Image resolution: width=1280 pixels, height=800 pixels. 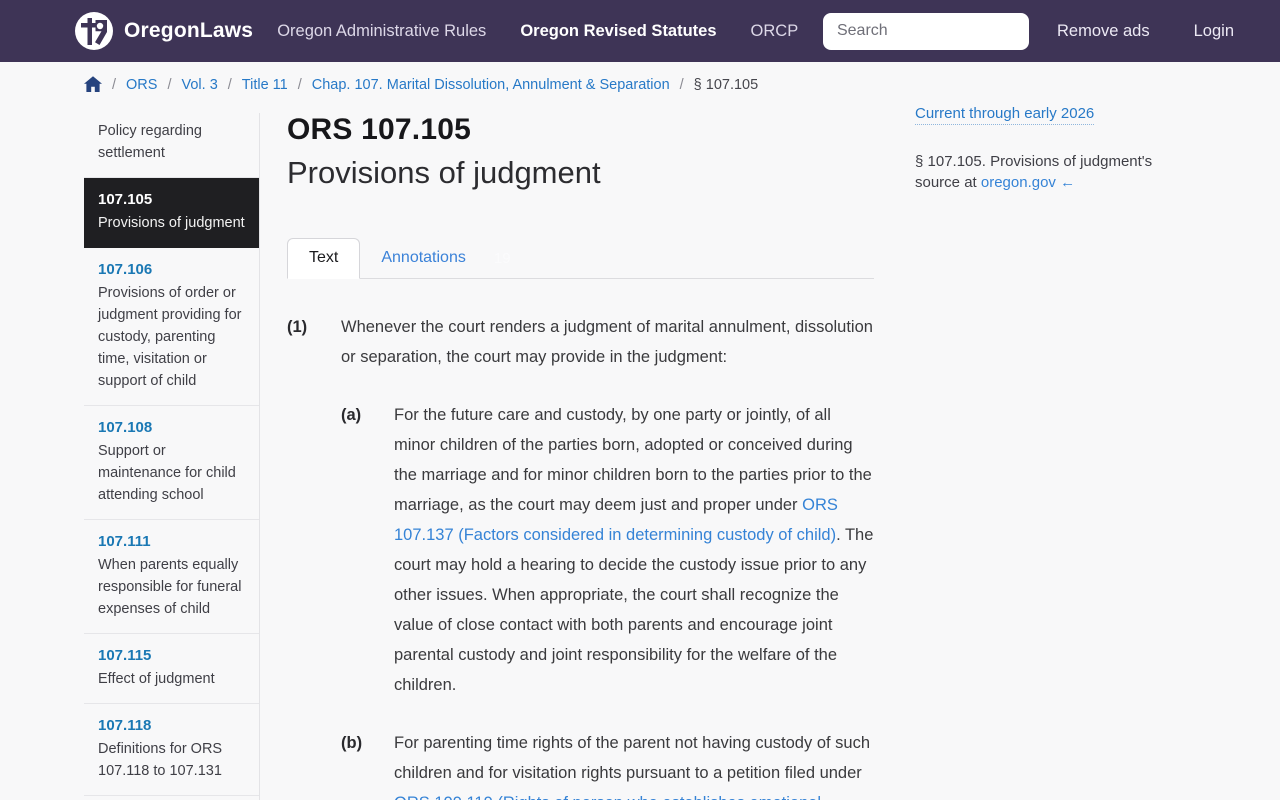 I want to click on tab-annotations: Annotations, so click(x=423, y=258).